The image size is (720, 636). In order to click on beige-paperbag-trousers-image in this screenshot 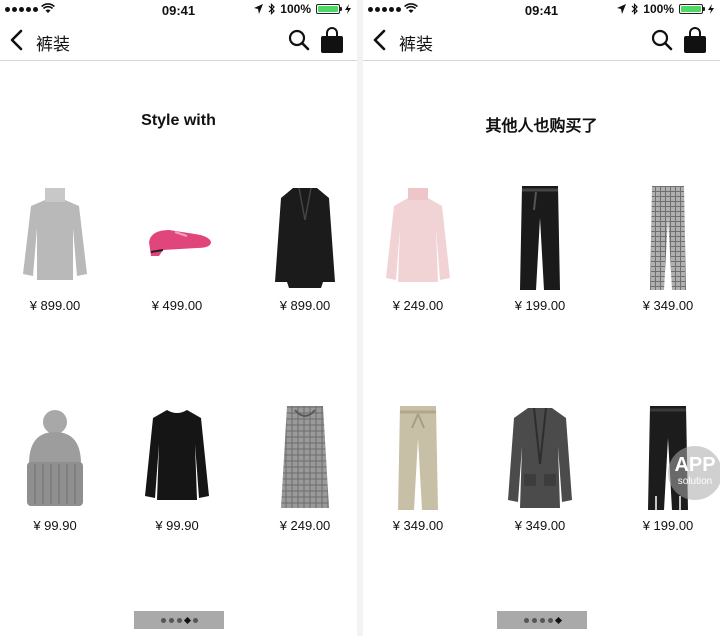, I will do `click(418, 458)`.